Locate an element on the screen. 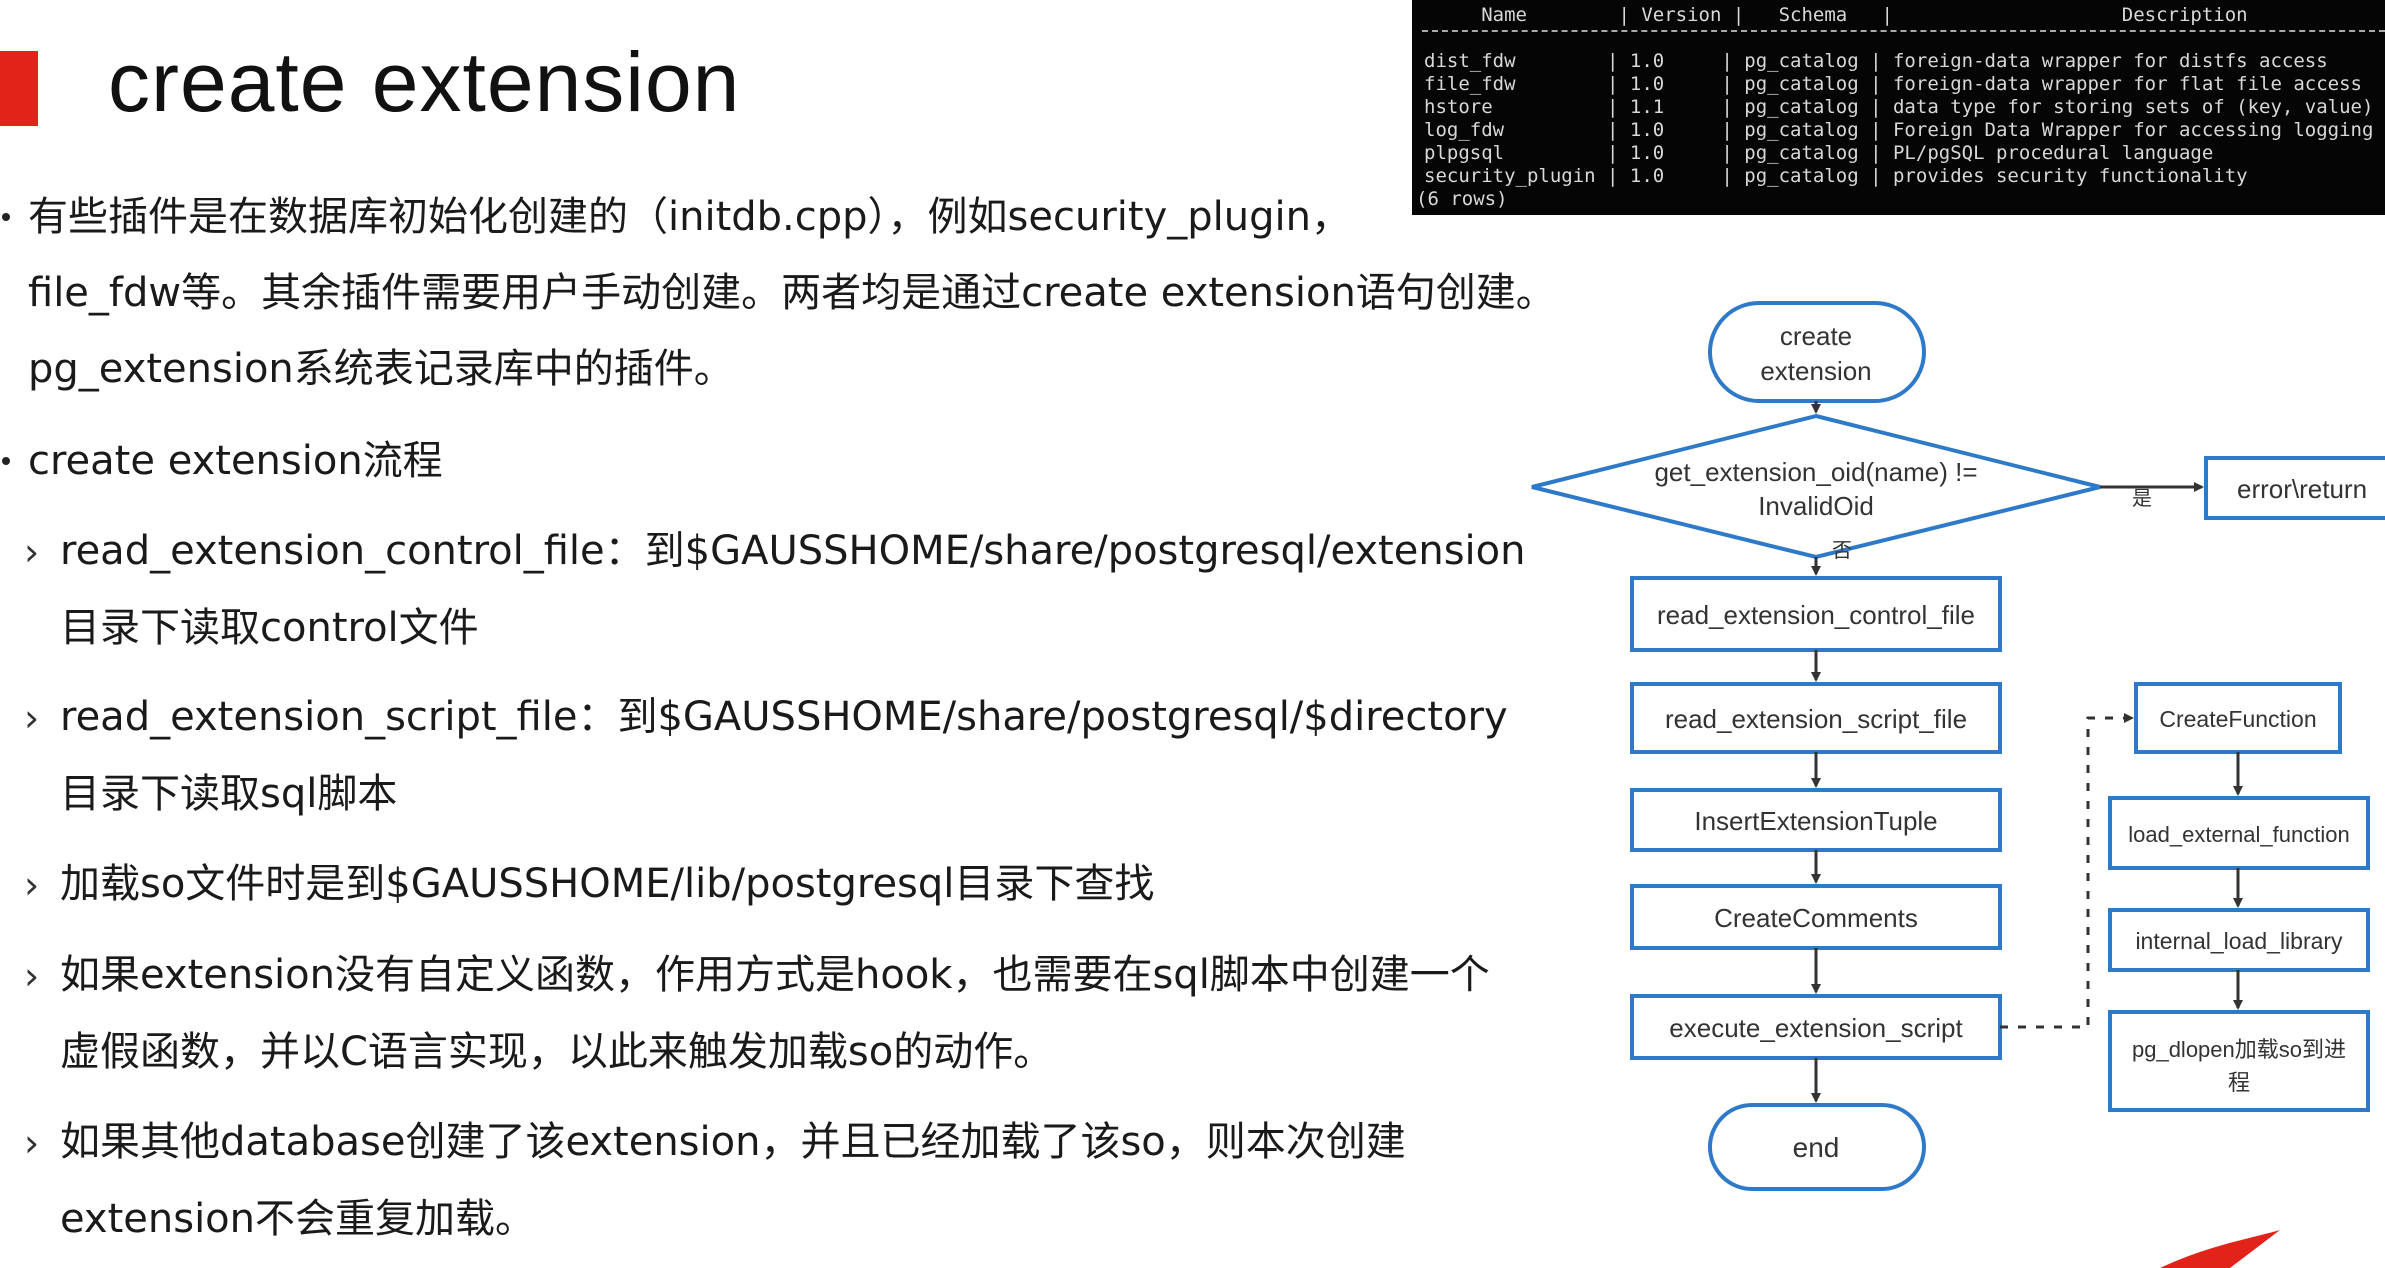 This screenshot has width=2385, height=1268. flow-start-label: create is located at coordinates (1816, 336).